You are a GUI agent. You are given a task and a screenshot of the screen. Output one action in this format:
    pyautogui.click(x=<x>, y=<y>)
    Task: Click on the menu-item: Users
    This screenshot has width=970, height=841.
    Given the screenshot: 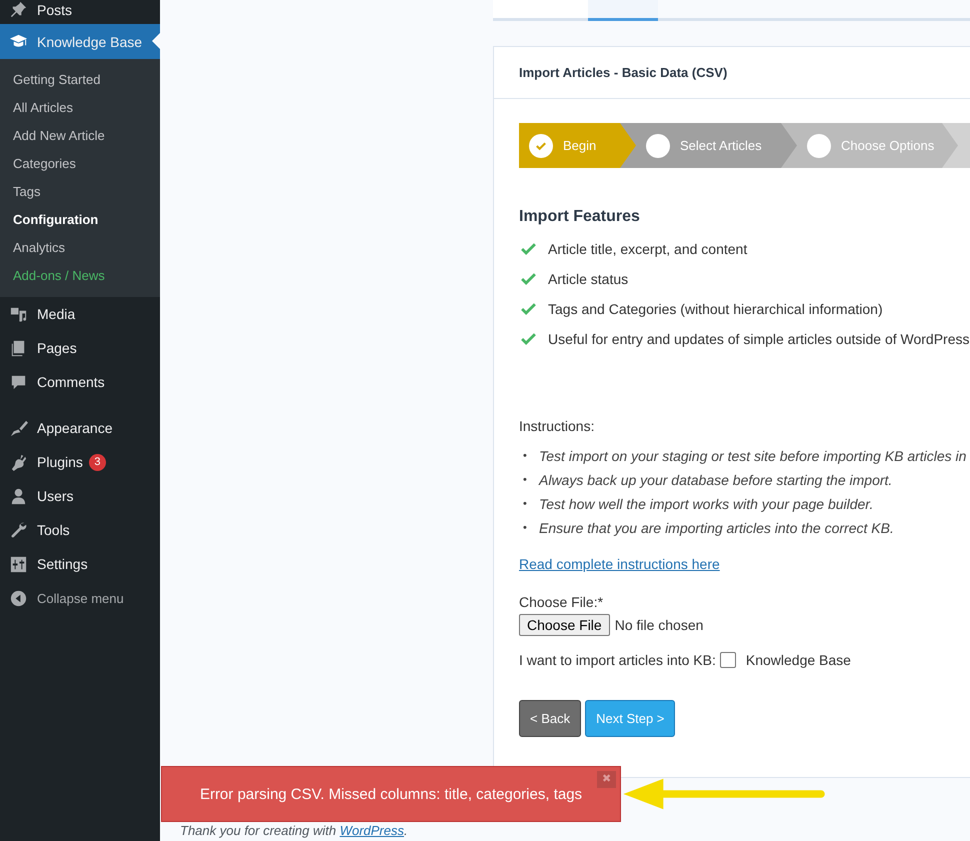 What is the action you would take?
    pyautogui.click(x=80, y=496)
    